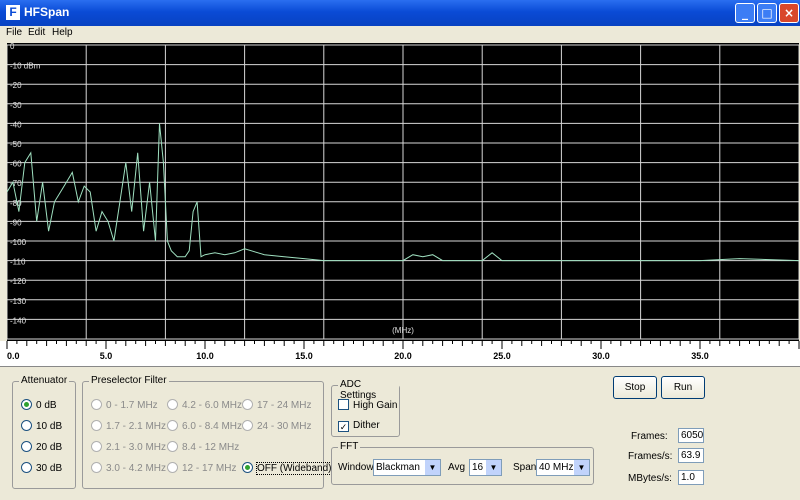 The image size is (800, 500). Describe the element at coordinates (457, 467) in the screenshot. I see `avg-label: Avg` at that location.